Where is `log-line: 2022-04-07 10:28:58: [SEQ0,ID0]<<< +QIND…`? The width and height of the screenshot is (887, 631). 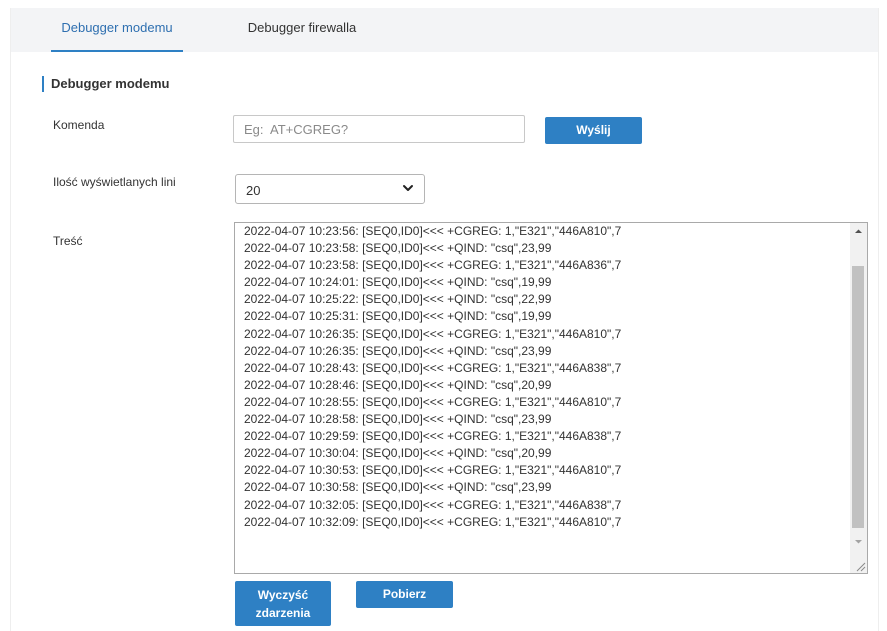
log-line: 2022-04-07 10:28:58: [SEQ0,ID0]<<< +QIND… is located at coordinates (398, 419).